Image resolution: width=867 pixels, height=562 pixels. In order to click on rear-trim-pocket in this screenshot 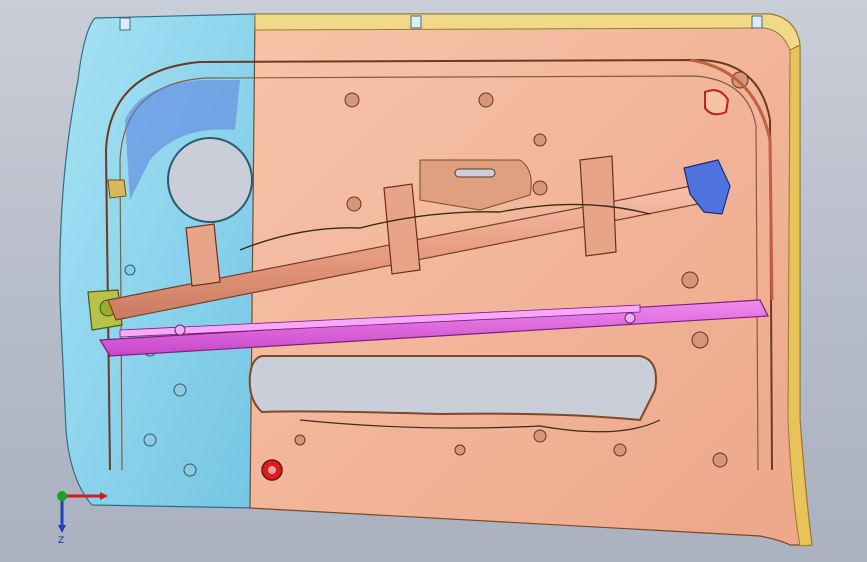, I will do `click(717, 102)`.